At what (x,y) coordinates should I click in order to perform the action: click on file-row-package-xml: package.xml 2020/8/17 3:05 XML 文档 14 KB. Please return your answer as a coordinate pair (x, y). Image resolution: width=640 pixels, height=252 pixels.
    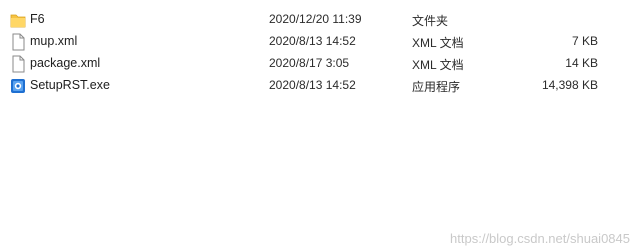
    Looking at the image, I should click on (320, 64).